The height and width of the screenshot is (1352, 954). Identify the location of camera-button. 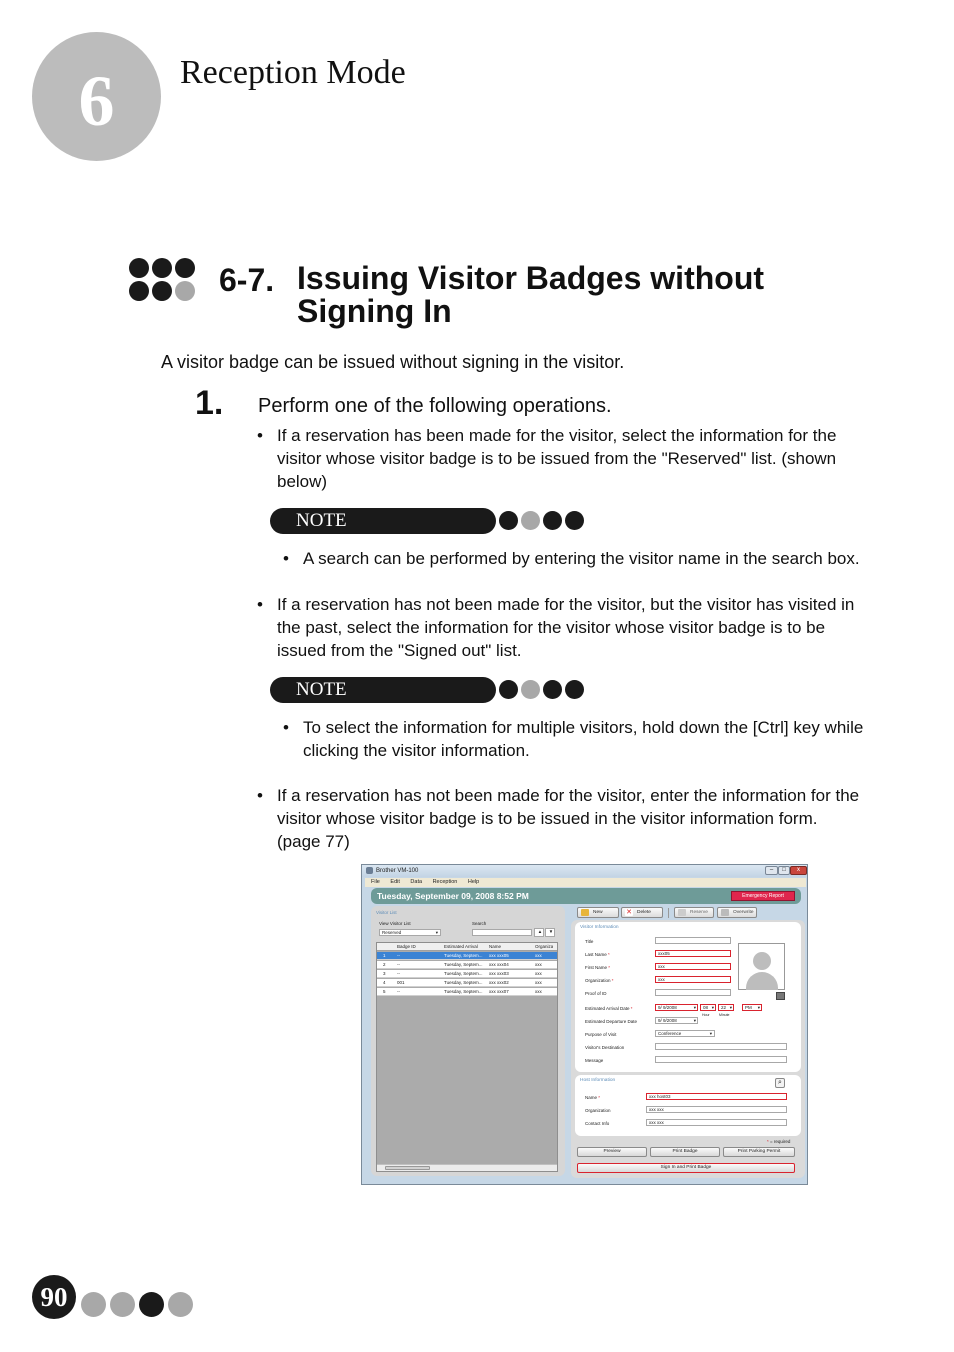
(780, 996).